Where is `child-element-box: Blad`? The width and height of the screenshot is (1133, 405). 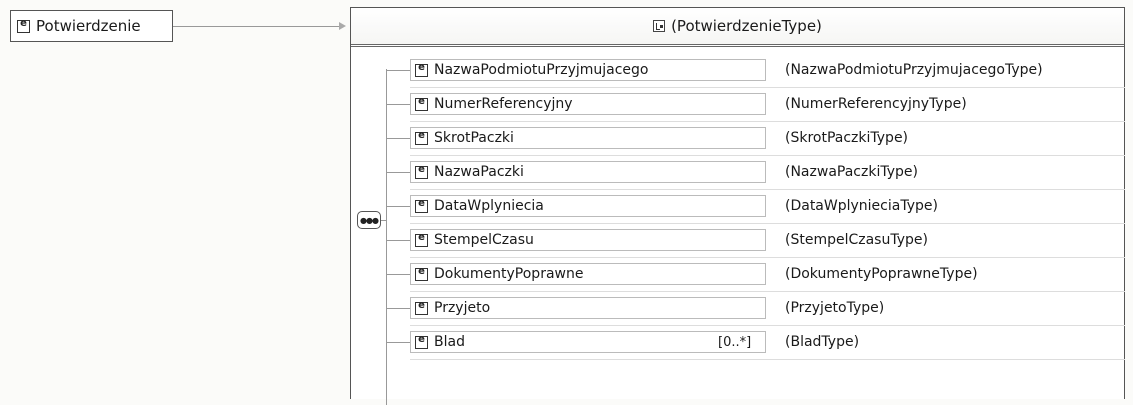
child-element-box: Blad is located at coordinates (588, 342).